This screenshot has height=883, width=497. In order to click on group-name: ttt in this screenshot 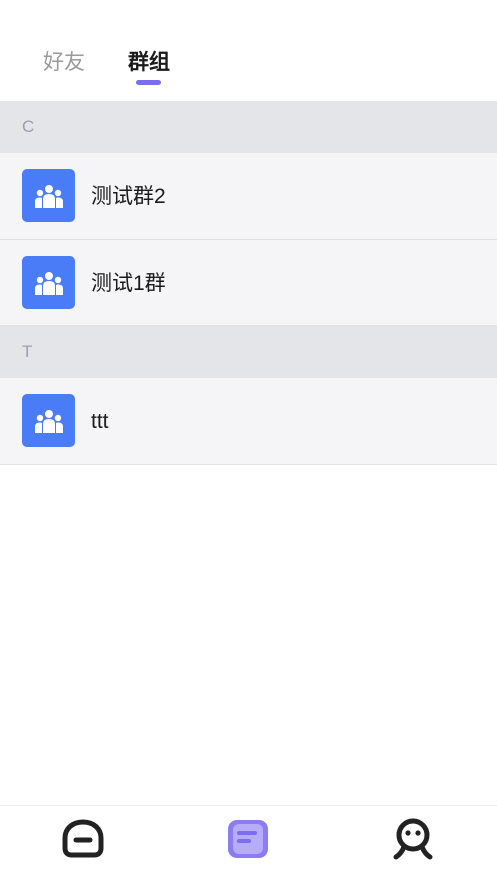, I will do `click(100, 421)`.